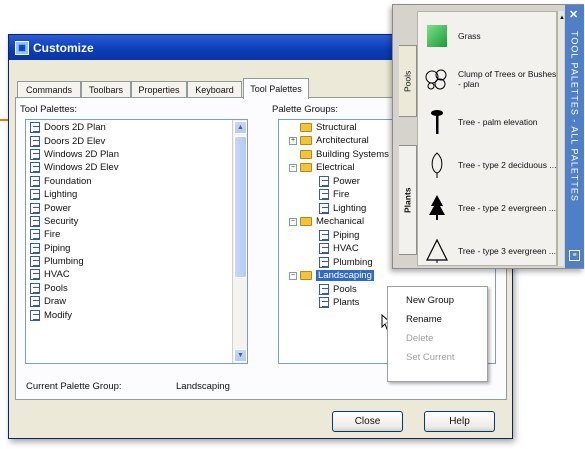 The image size is (585, 449). Describe the element at coordinates (437, 165) in the screenshot. I see `deciduous-tree-icon` at that location.